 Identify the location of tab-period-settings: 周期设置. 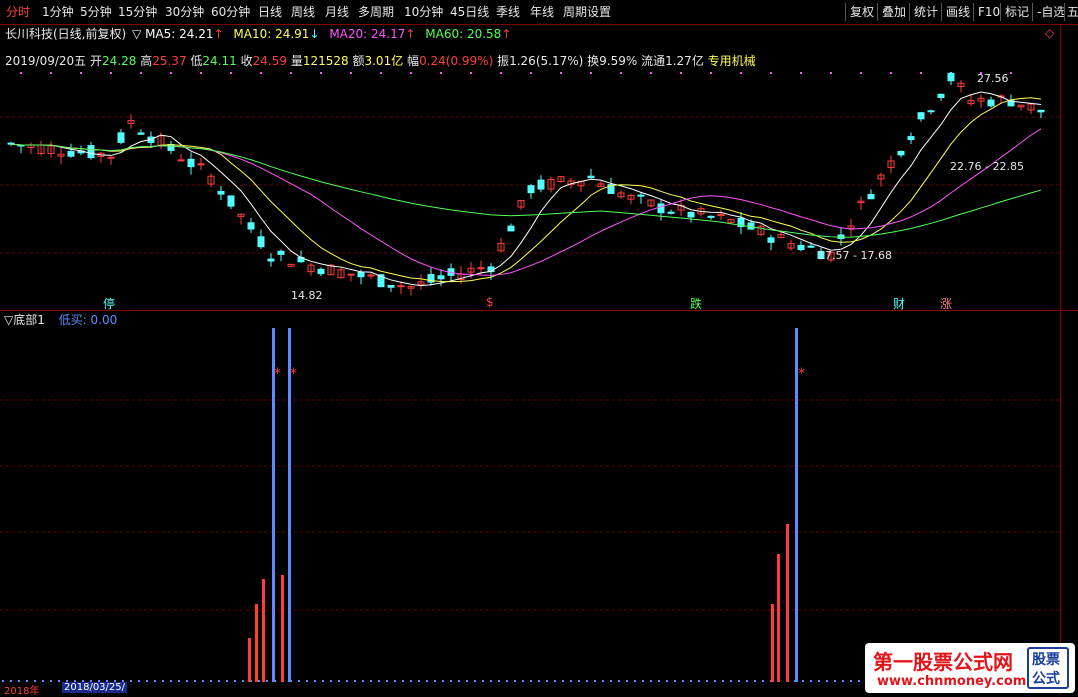
(587, 12).